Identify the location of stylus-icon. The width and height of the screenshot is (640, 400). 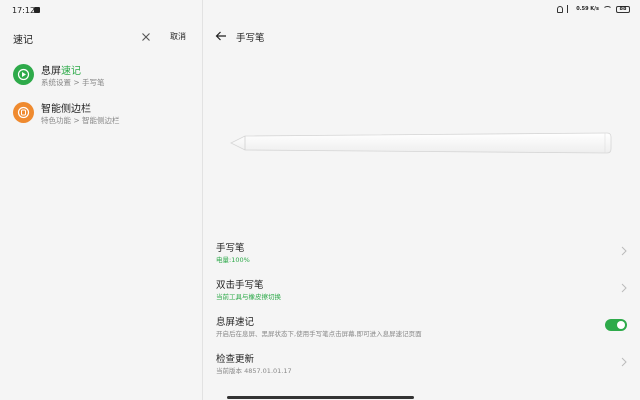
(23, 74).